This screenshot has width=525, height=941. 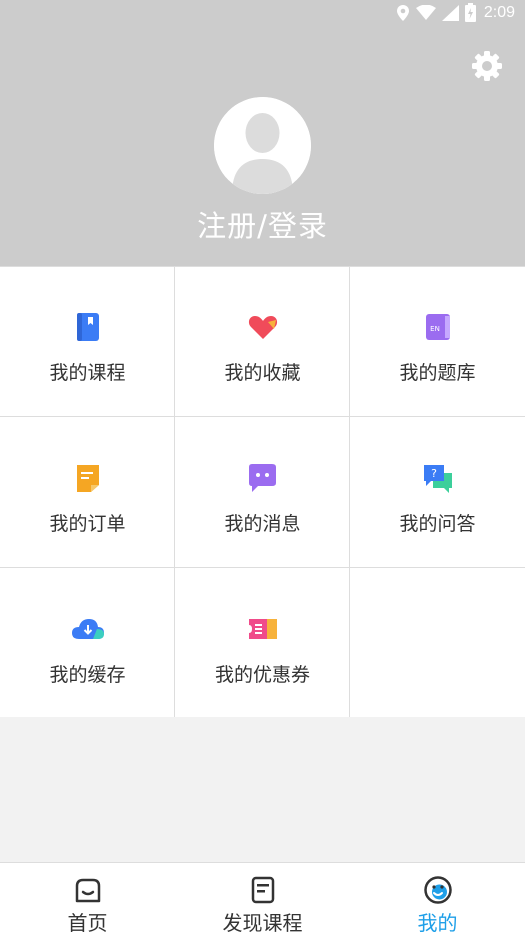 What do you see at coordinates (262, 224) in the screenshot?
I see `register-login-link: 注册/登录` at bounding box center [262, 224].